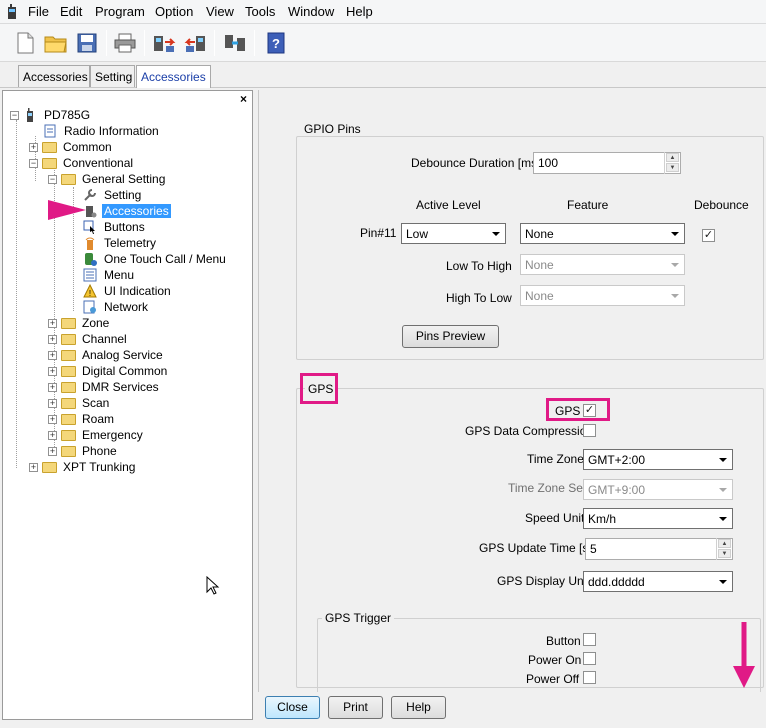 This screenshot has width=766, height=728. I want to click on mouse-cursor-icon, so click(213, 585).